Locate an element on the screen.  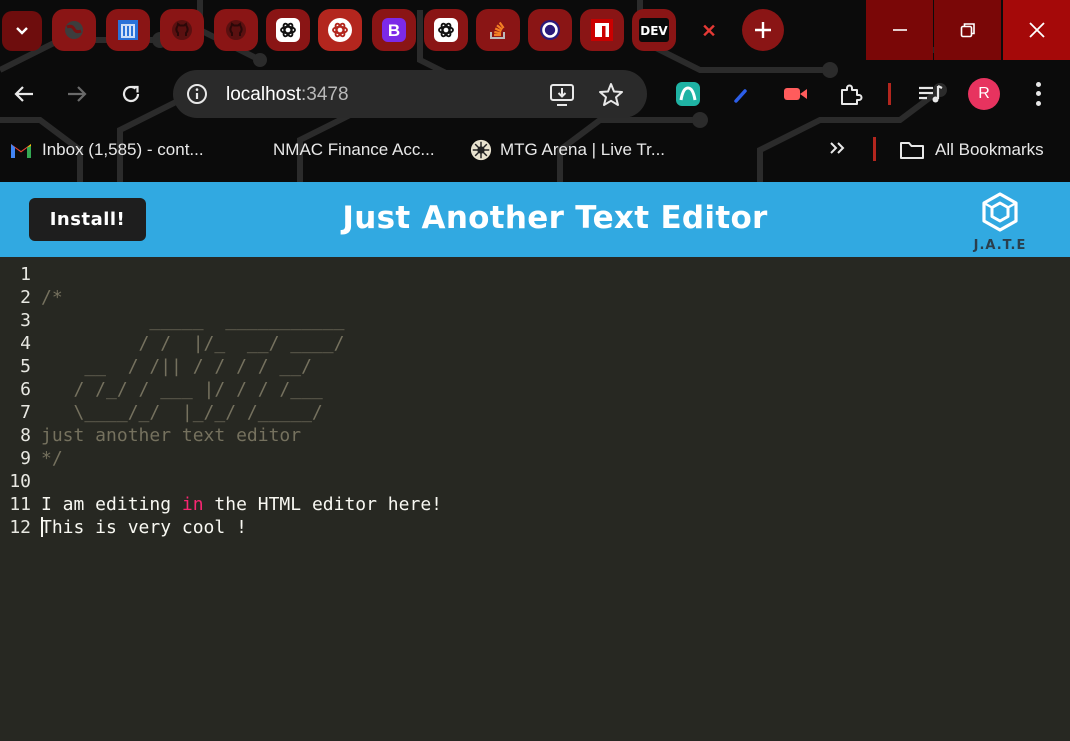
tab-stackoverflow is located at coordinates (498, 30).